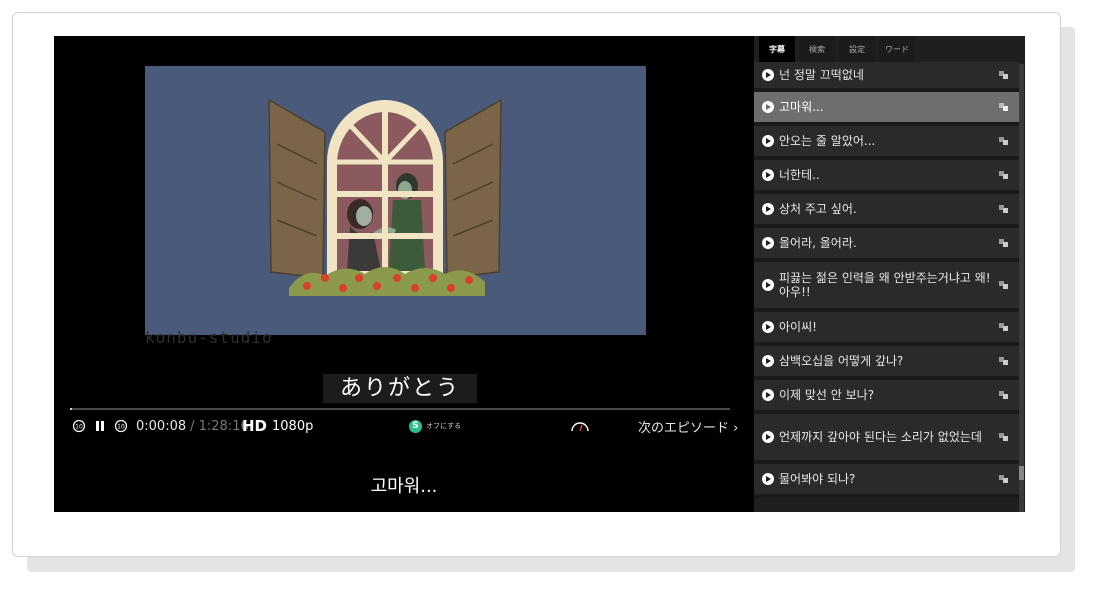 The width and height of the screenshot is (1100, 595). I want to click on progress-bar, so click(400, 409).